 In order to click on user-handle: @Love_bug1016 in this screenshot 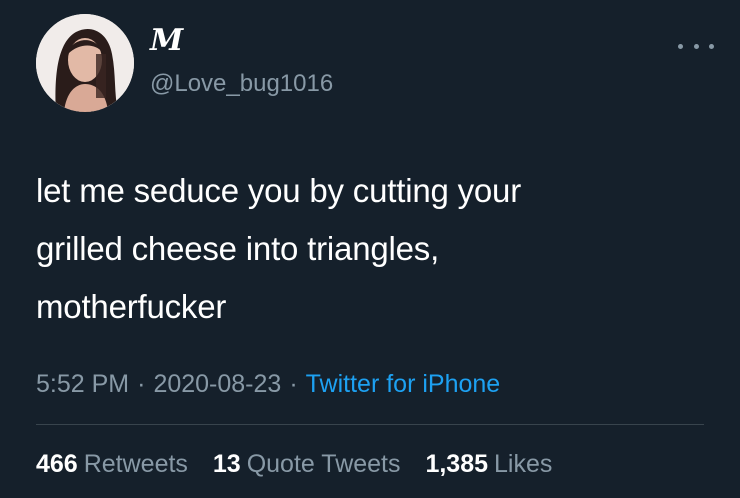, I will do `click(241, 84)`.